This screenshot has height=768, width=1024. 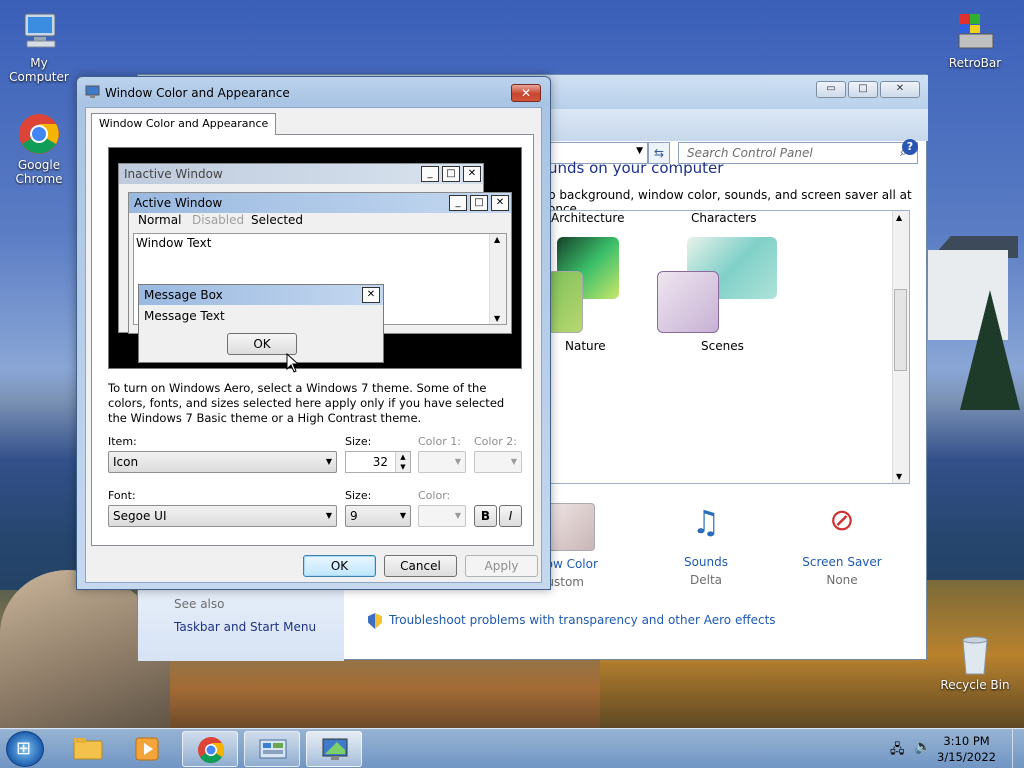 I want to click on theme-label-scenes: Scenes, so click(x=722, y=346).